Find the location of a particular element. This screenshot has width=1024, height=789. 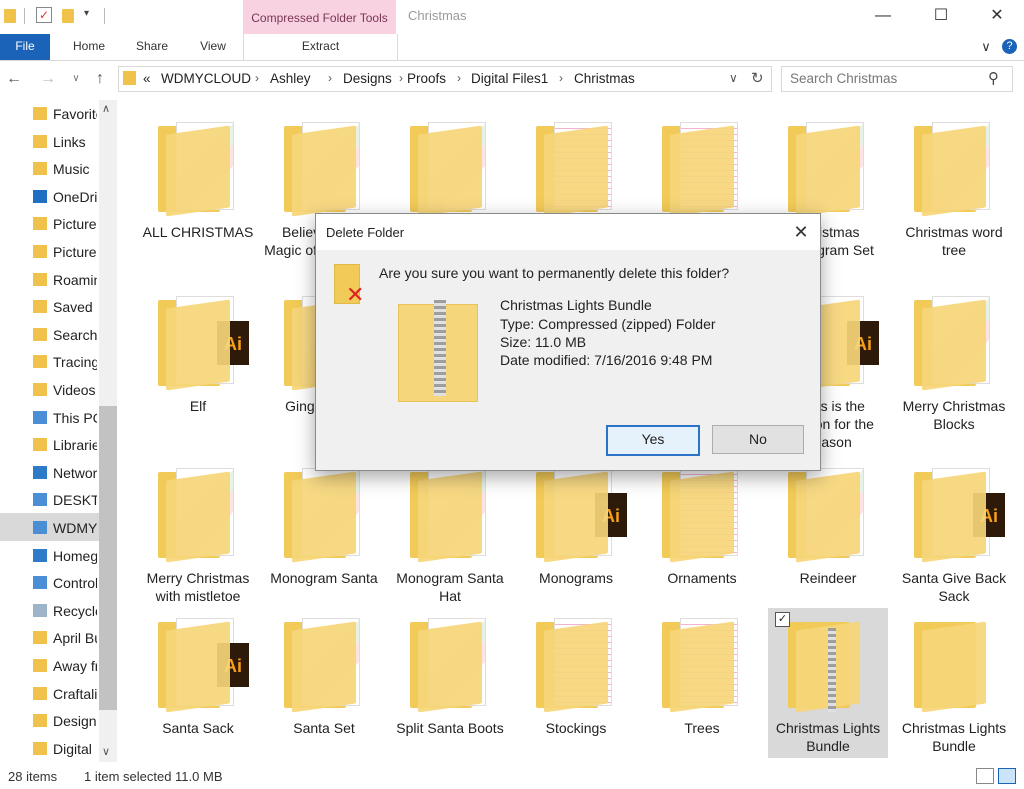

breadcrumb-item: Proofs is located at coordinates (426, 78).